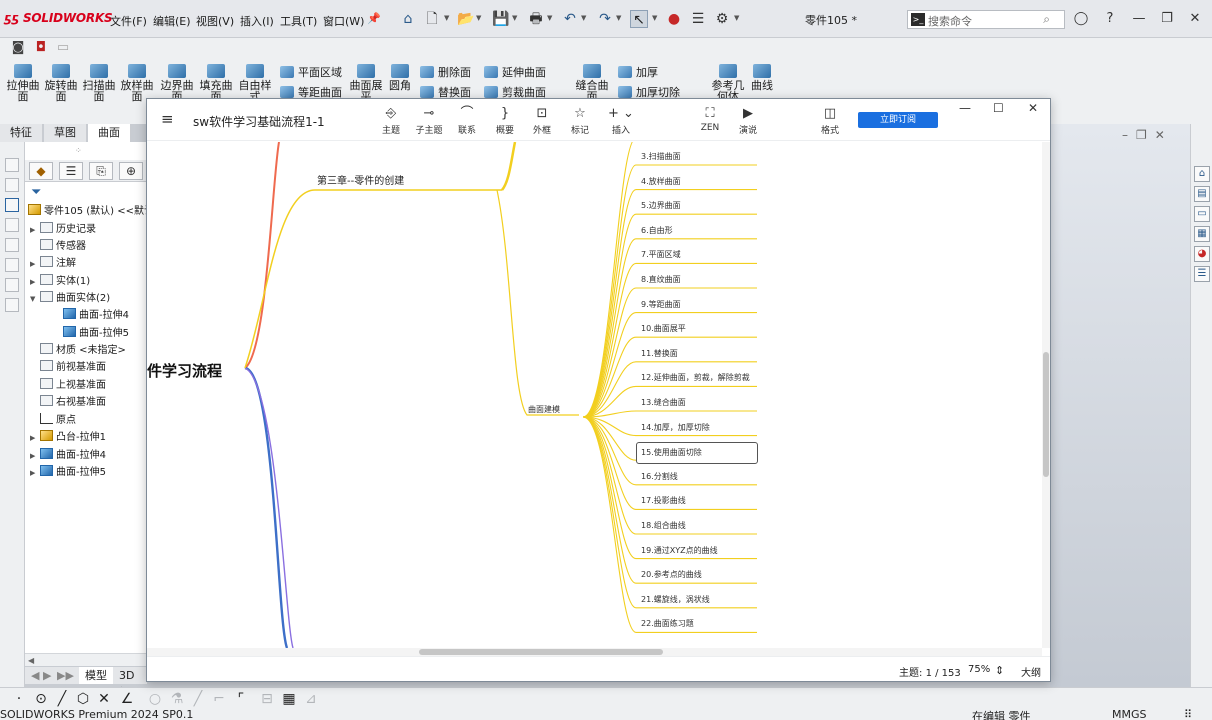  I want to click on surface-flatten-button: 曲面展平, so click(366, 83).